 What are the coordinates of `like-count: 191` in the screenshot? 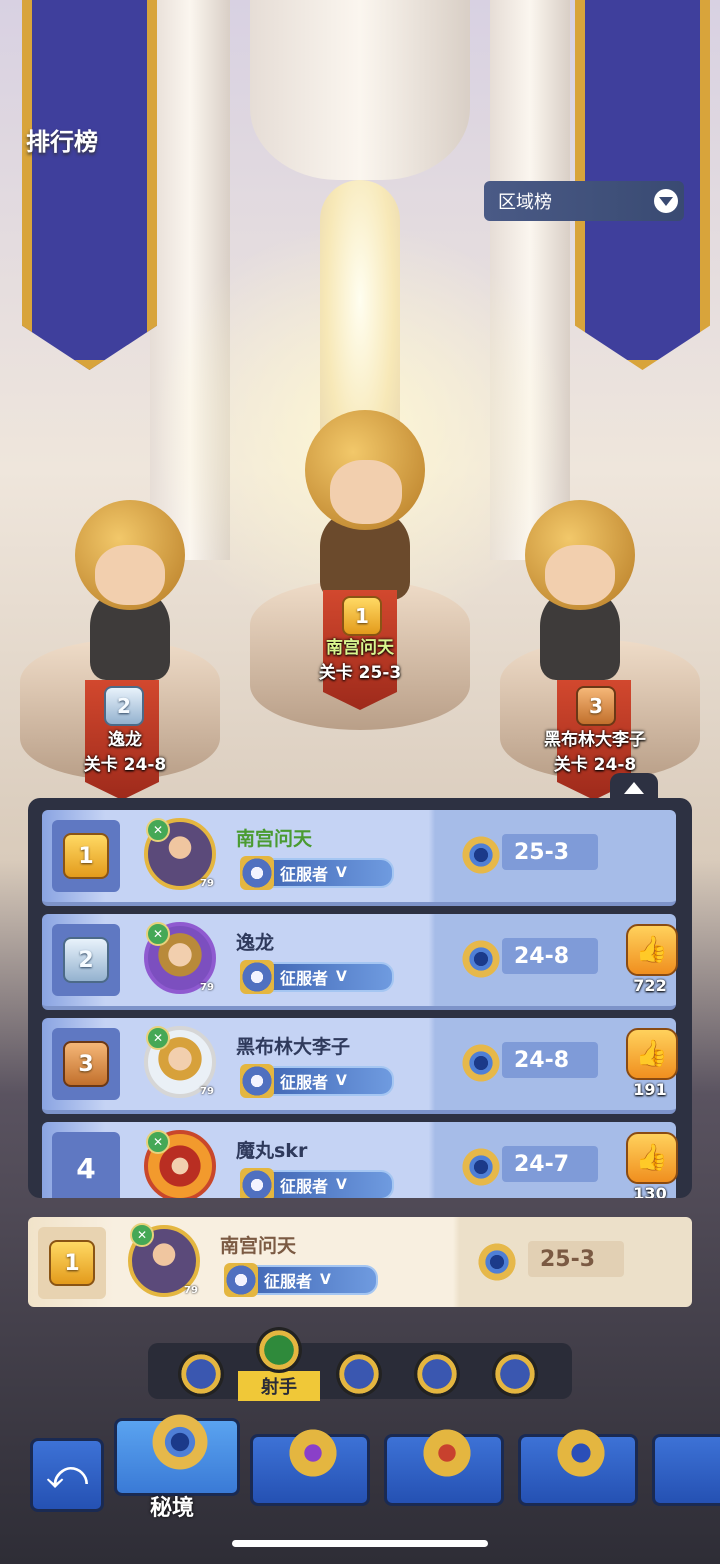 It's located at (650, 1089).